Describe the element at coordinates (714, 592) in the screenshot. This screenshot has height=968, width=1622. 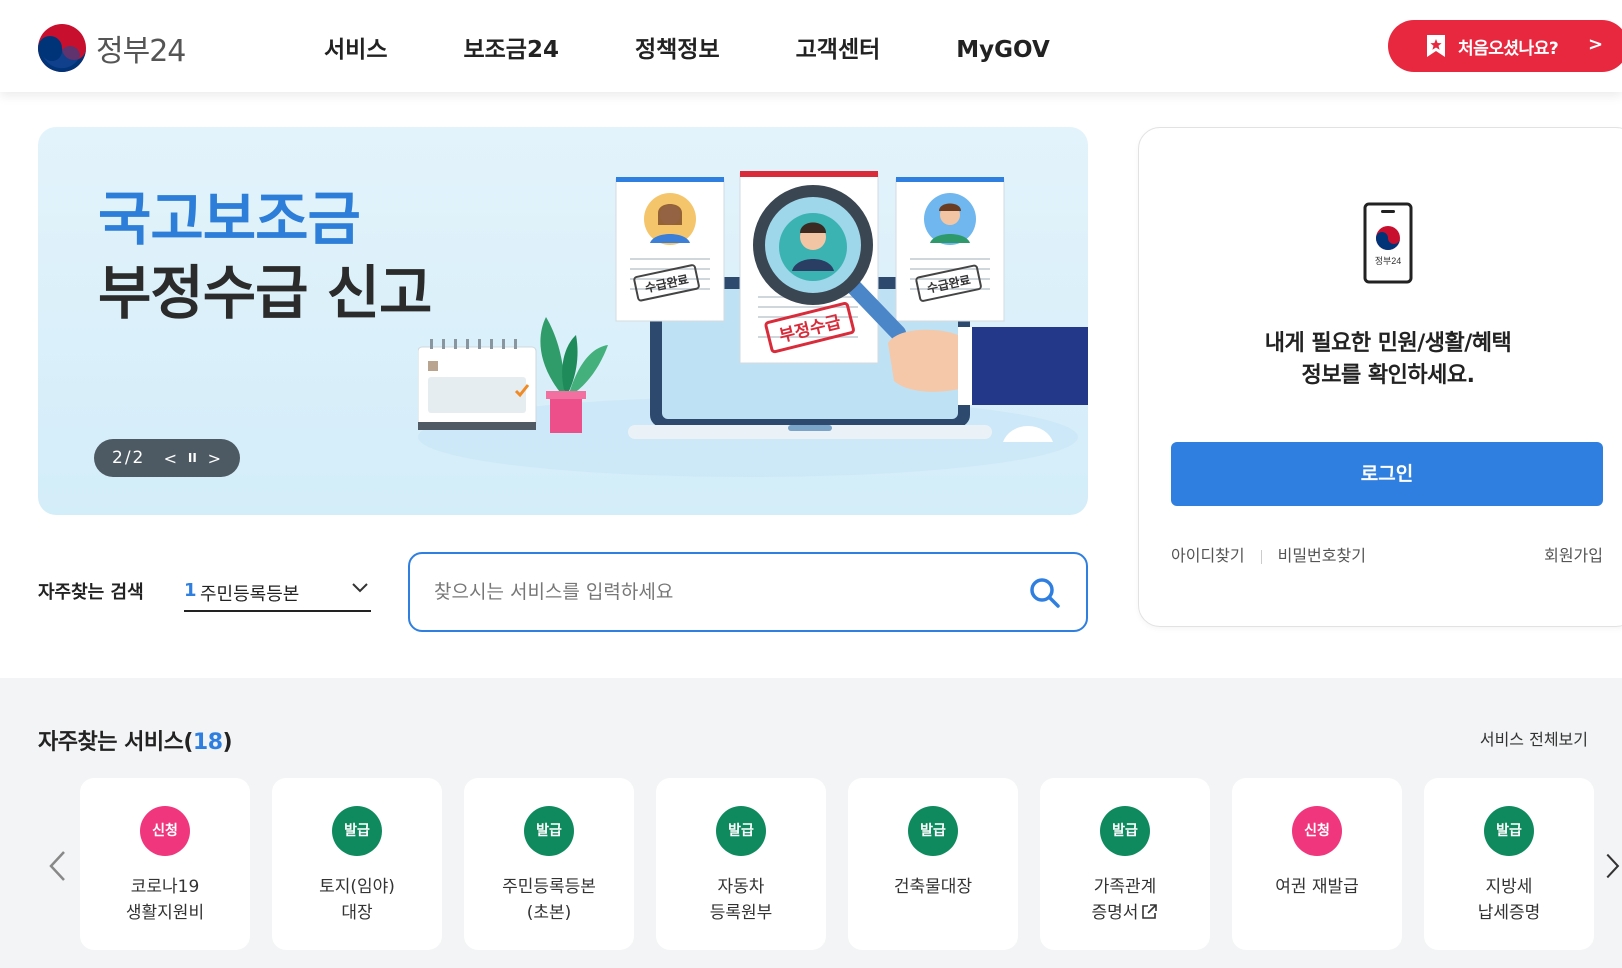
I see `search-input` at that location.